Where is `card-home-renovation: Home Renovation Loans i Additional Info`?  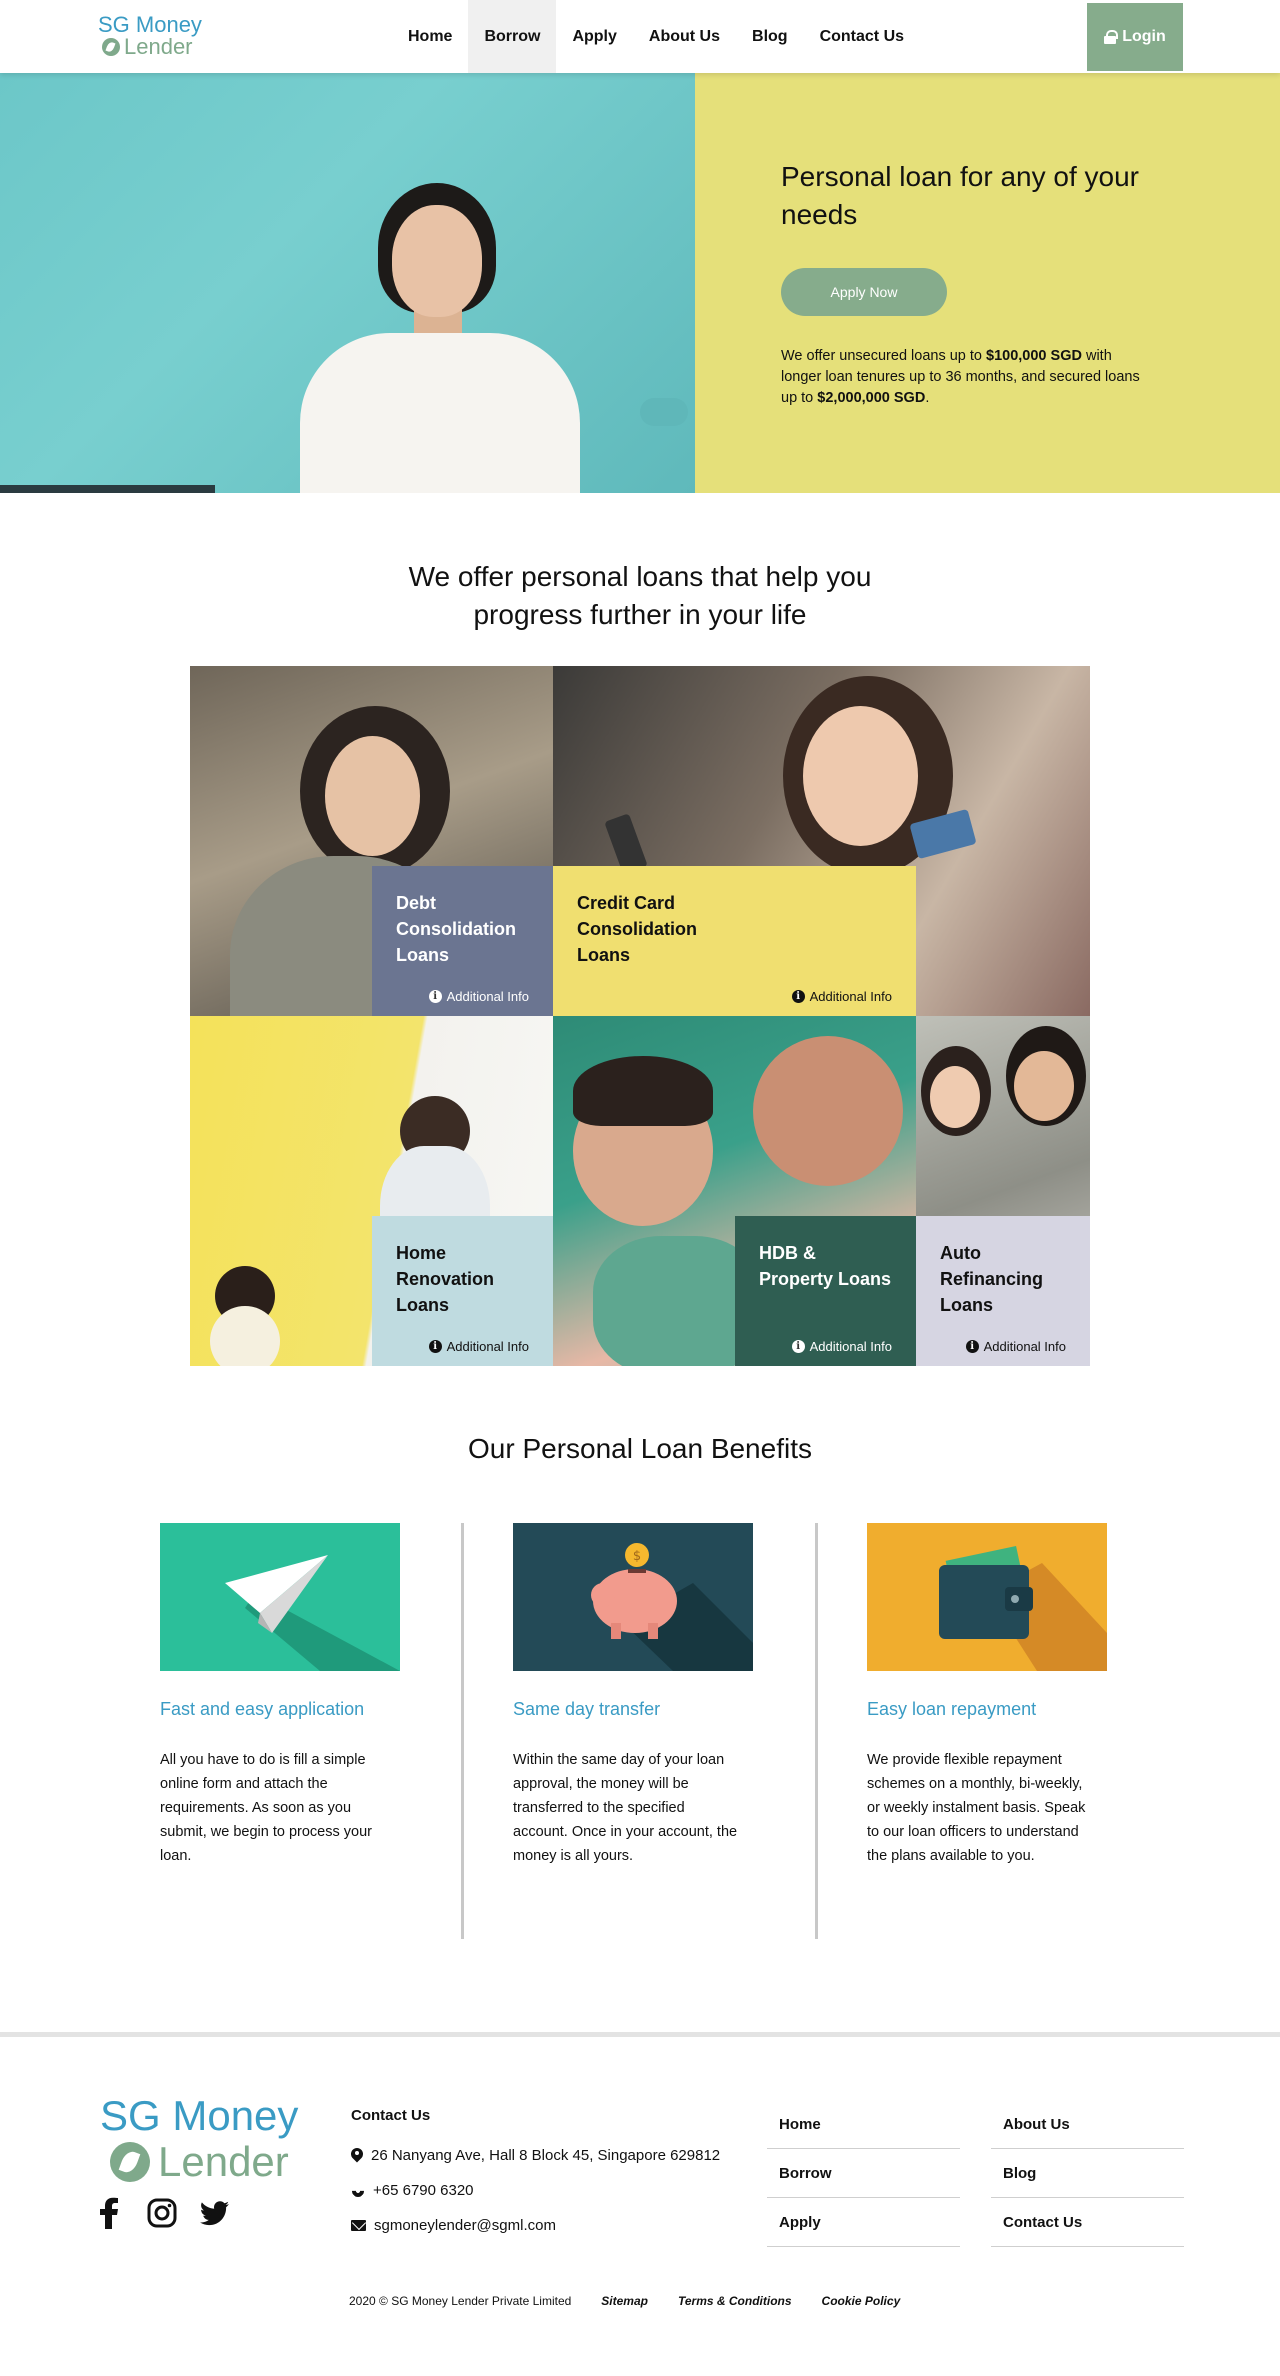 card-home-renovation: Home Renovation Loans i Additional Info is located at coordinates (462, 1291).